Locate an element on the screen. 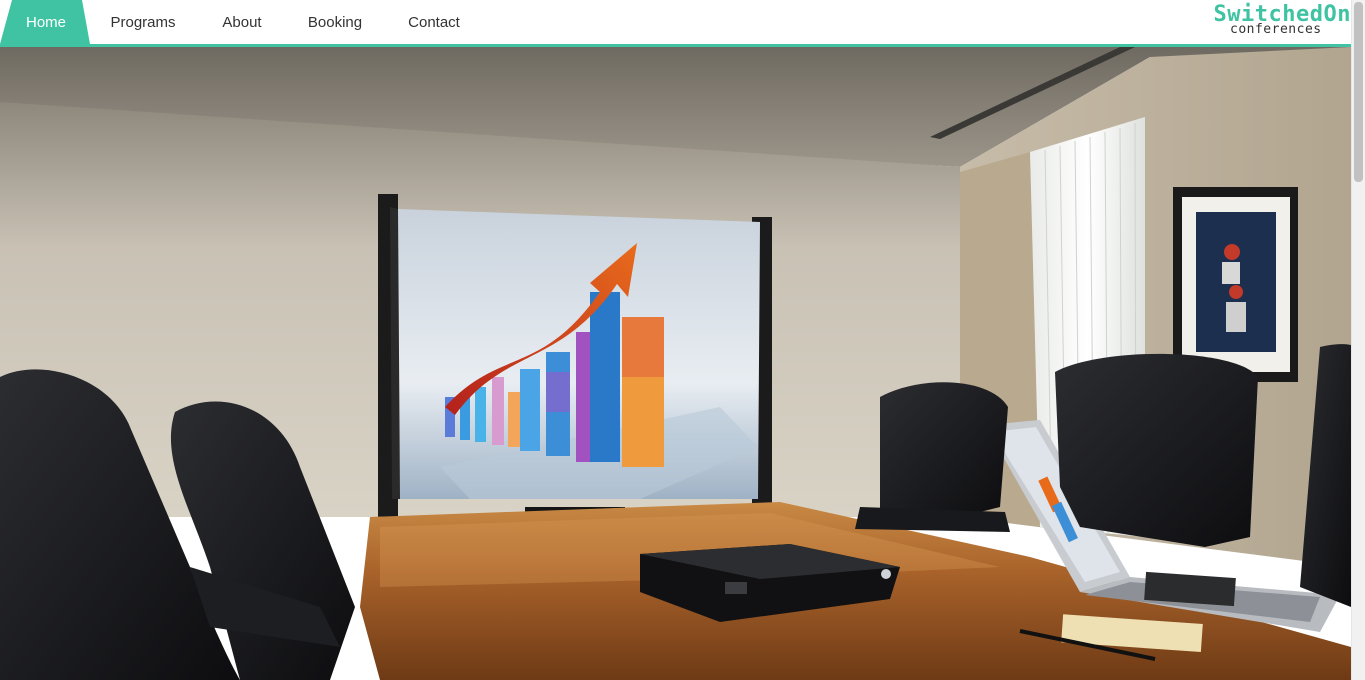  nav-item-home: Home is located at coordinates (46, 22).